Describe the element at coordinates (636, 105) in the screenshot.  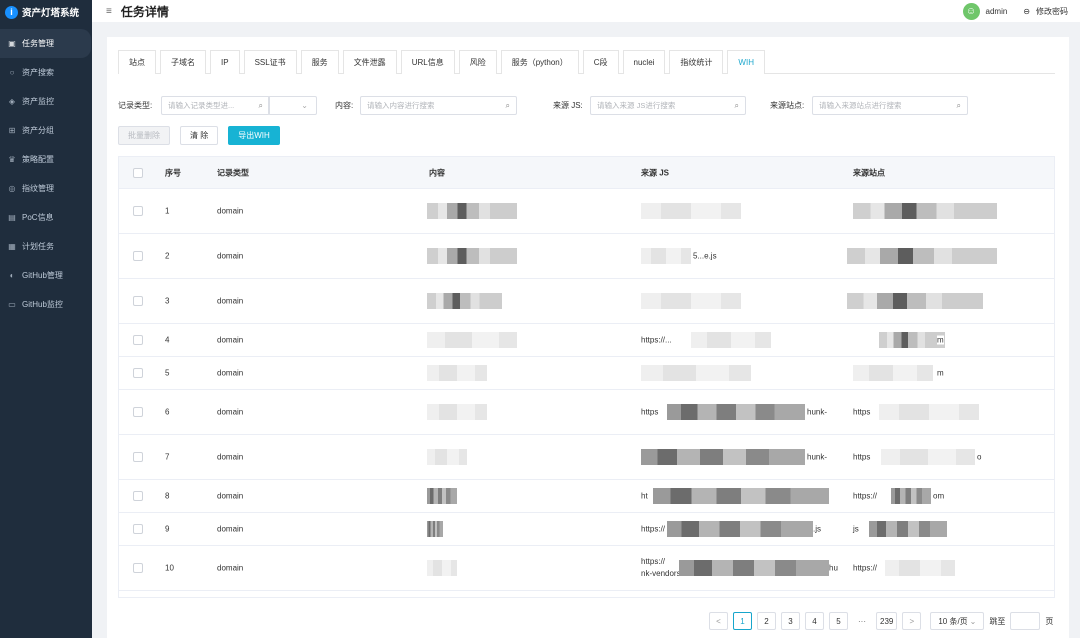
I see `source-js-placeholder: 请输入来源 JS进行搜索` at that location.